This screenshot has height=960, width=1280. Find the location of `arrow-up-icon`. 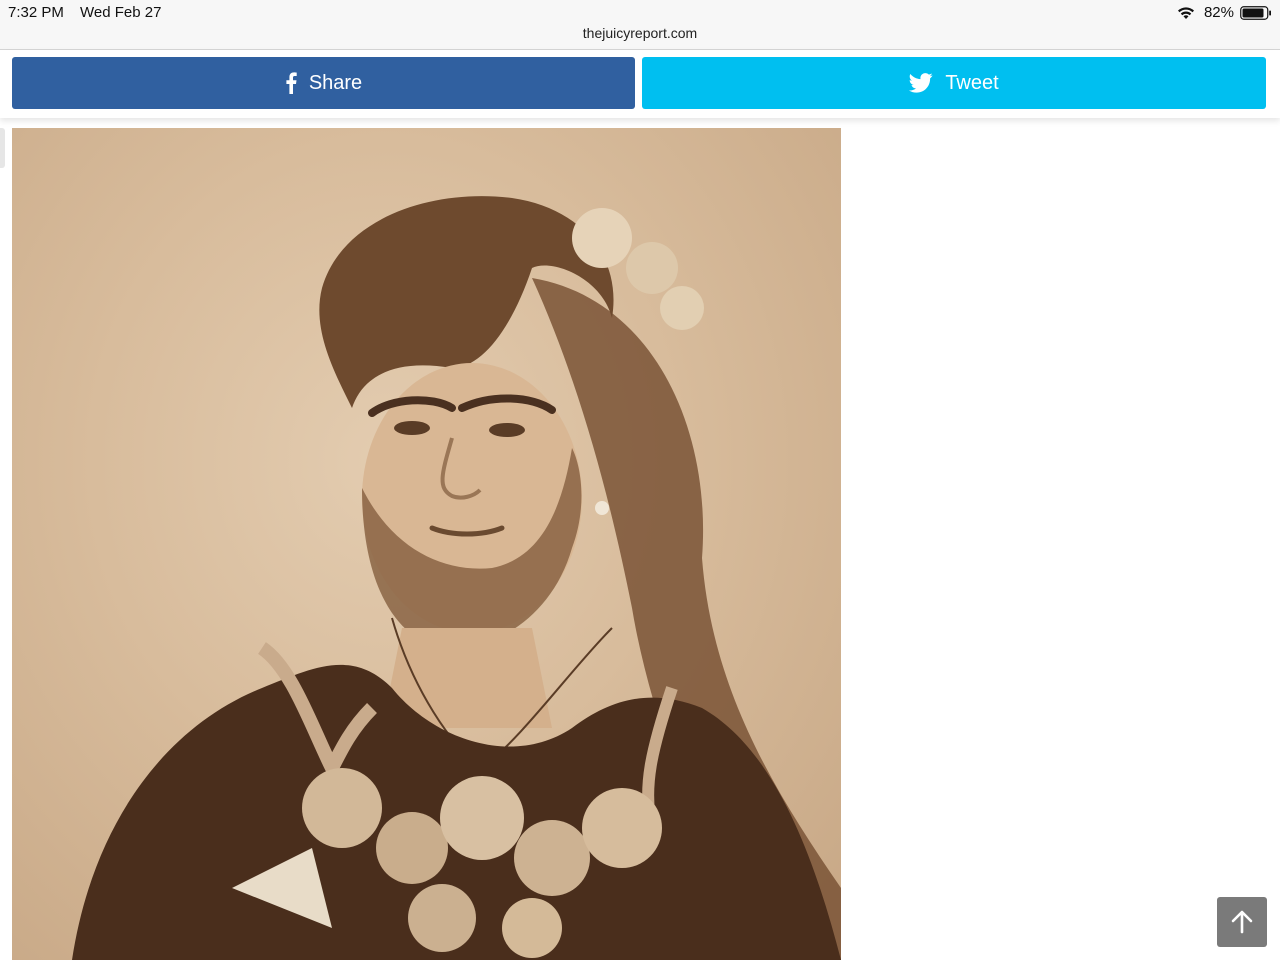

arrow-up-icon is located at coordinates (1242, 922).